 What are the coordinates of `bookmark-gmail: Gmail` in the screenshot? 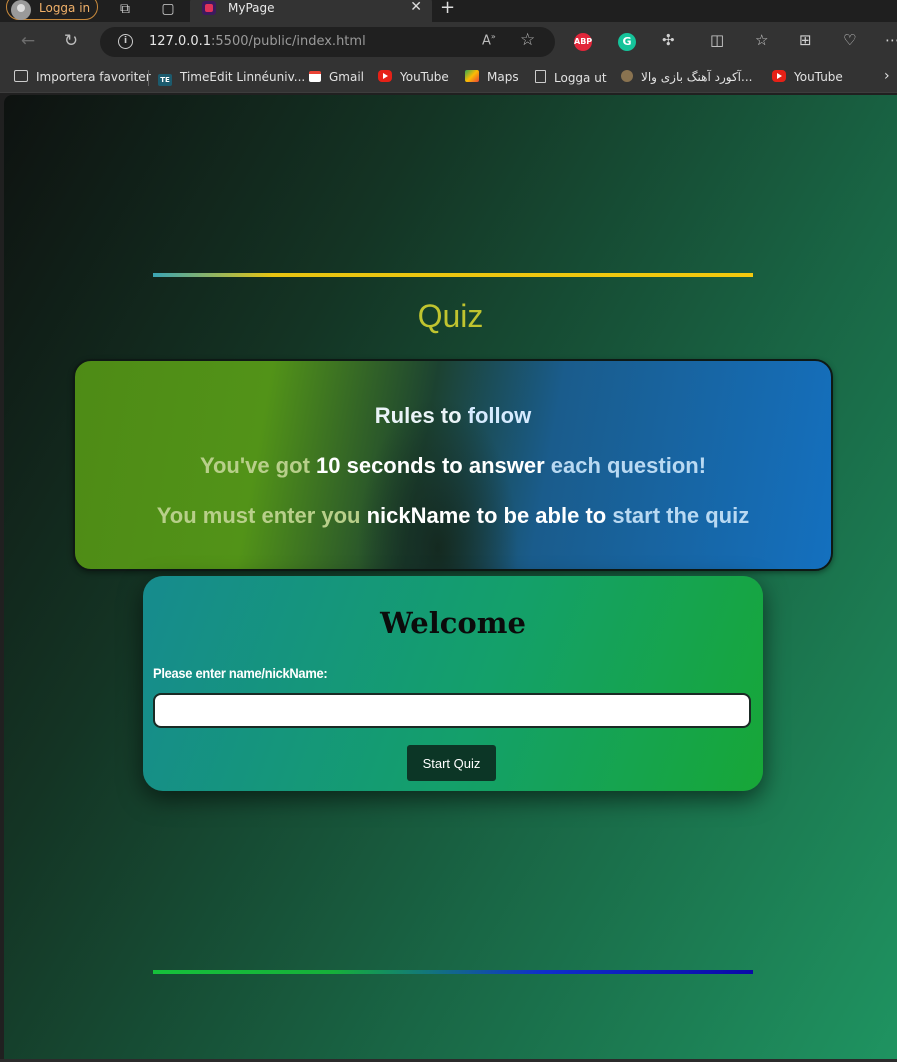 It's located at (336, 77).